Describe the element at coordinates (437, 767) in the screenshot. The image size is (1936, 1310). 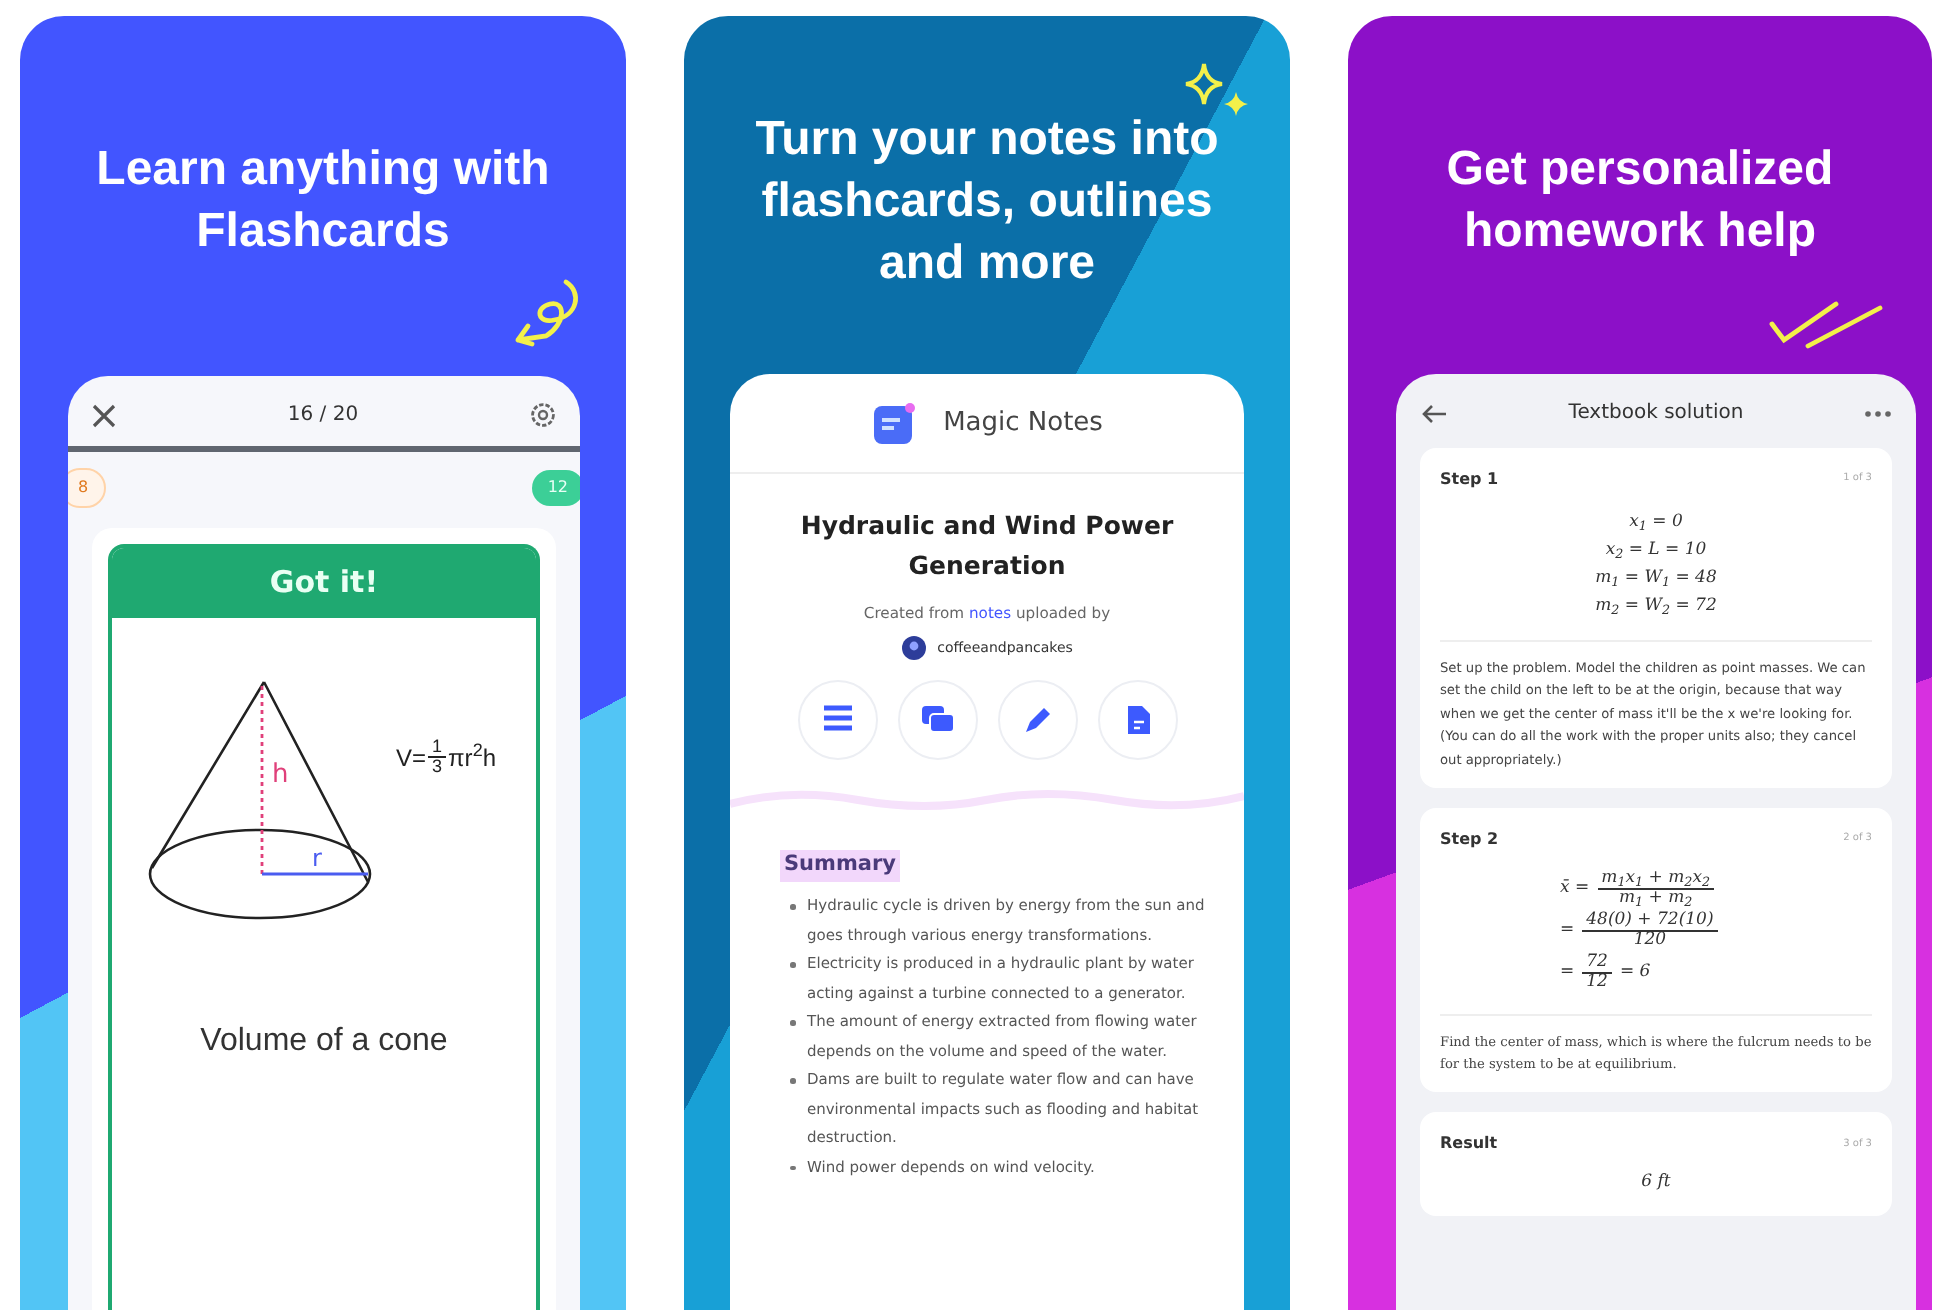
I see `denominator: 3` at that location.